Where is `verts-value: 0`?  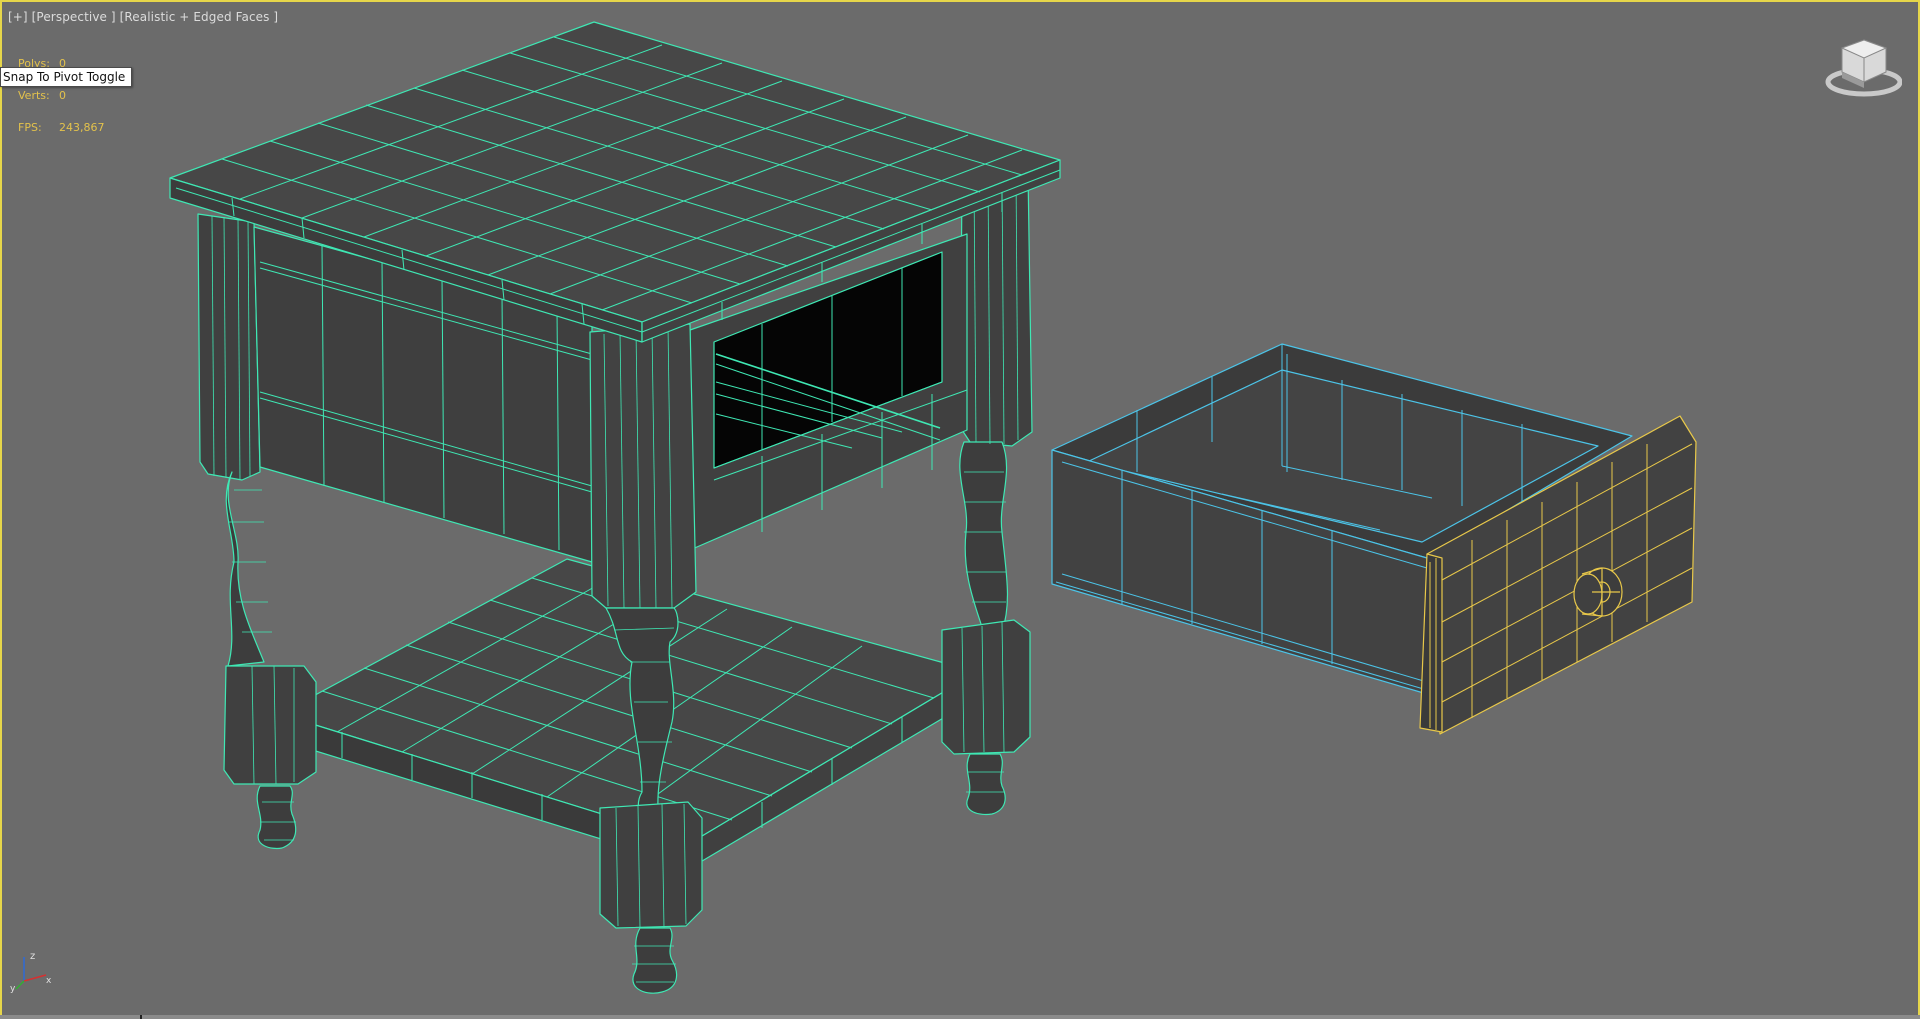
verts-value: 0 is located at coordinates (62, 95).